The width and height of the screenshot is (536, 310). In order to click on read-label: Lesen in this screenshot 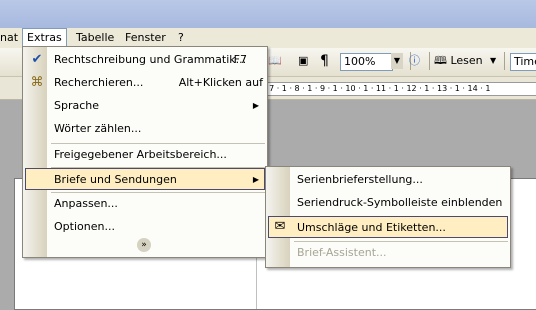, I will do `click(466, 60)`.